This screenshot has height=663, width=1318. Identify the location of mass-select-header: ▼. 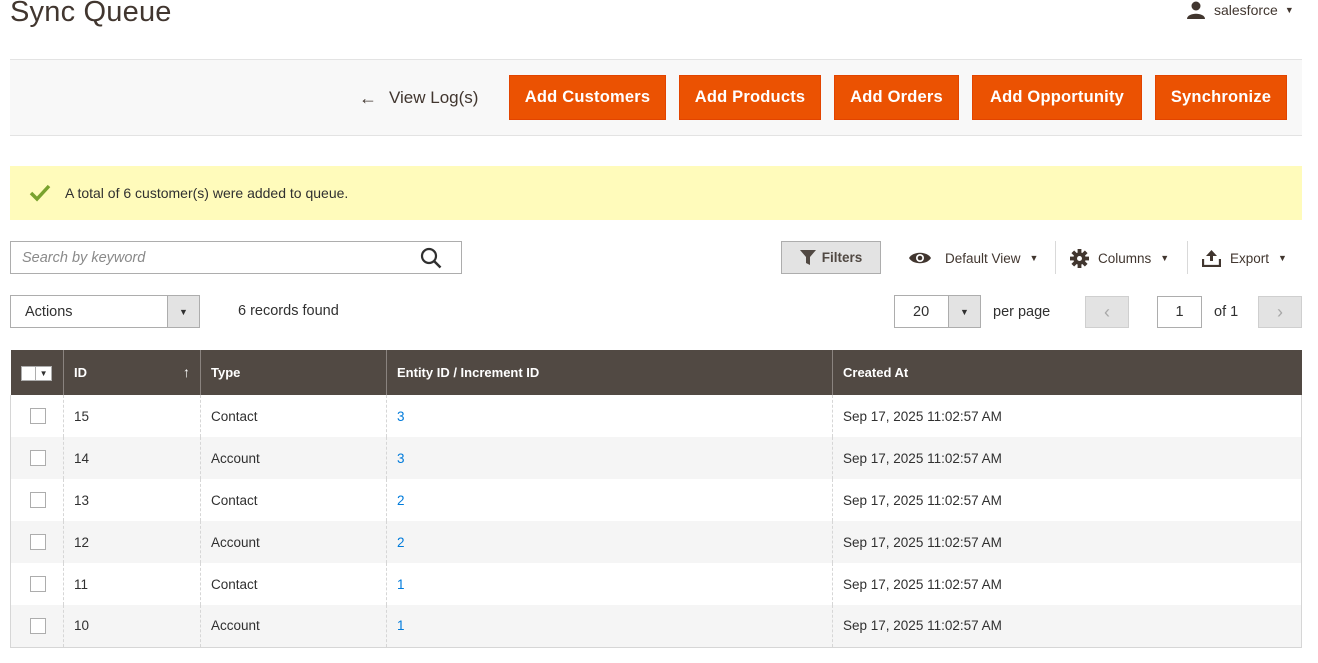
(37, 372).